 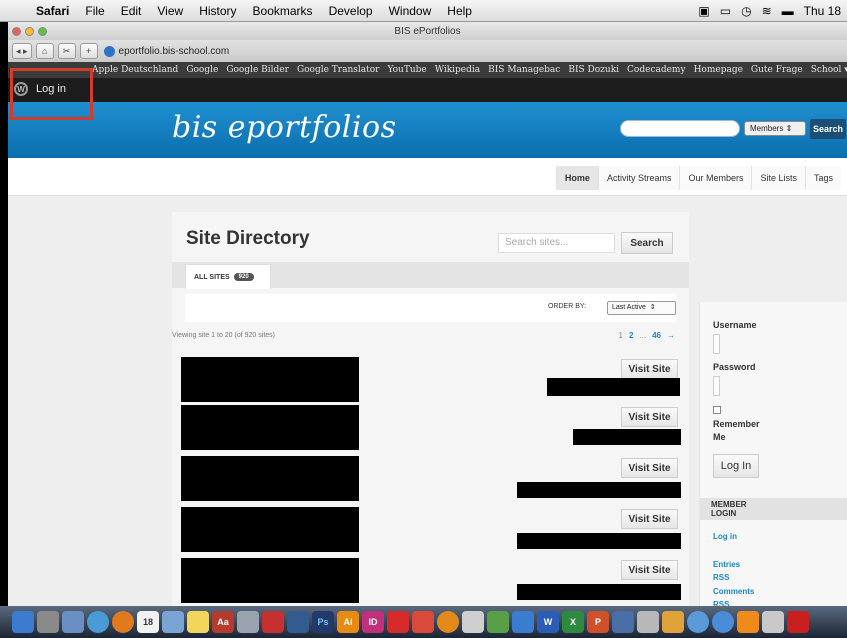 I want to click on nav-activity-streams: Activity Streams, so click(x=638, y=178).